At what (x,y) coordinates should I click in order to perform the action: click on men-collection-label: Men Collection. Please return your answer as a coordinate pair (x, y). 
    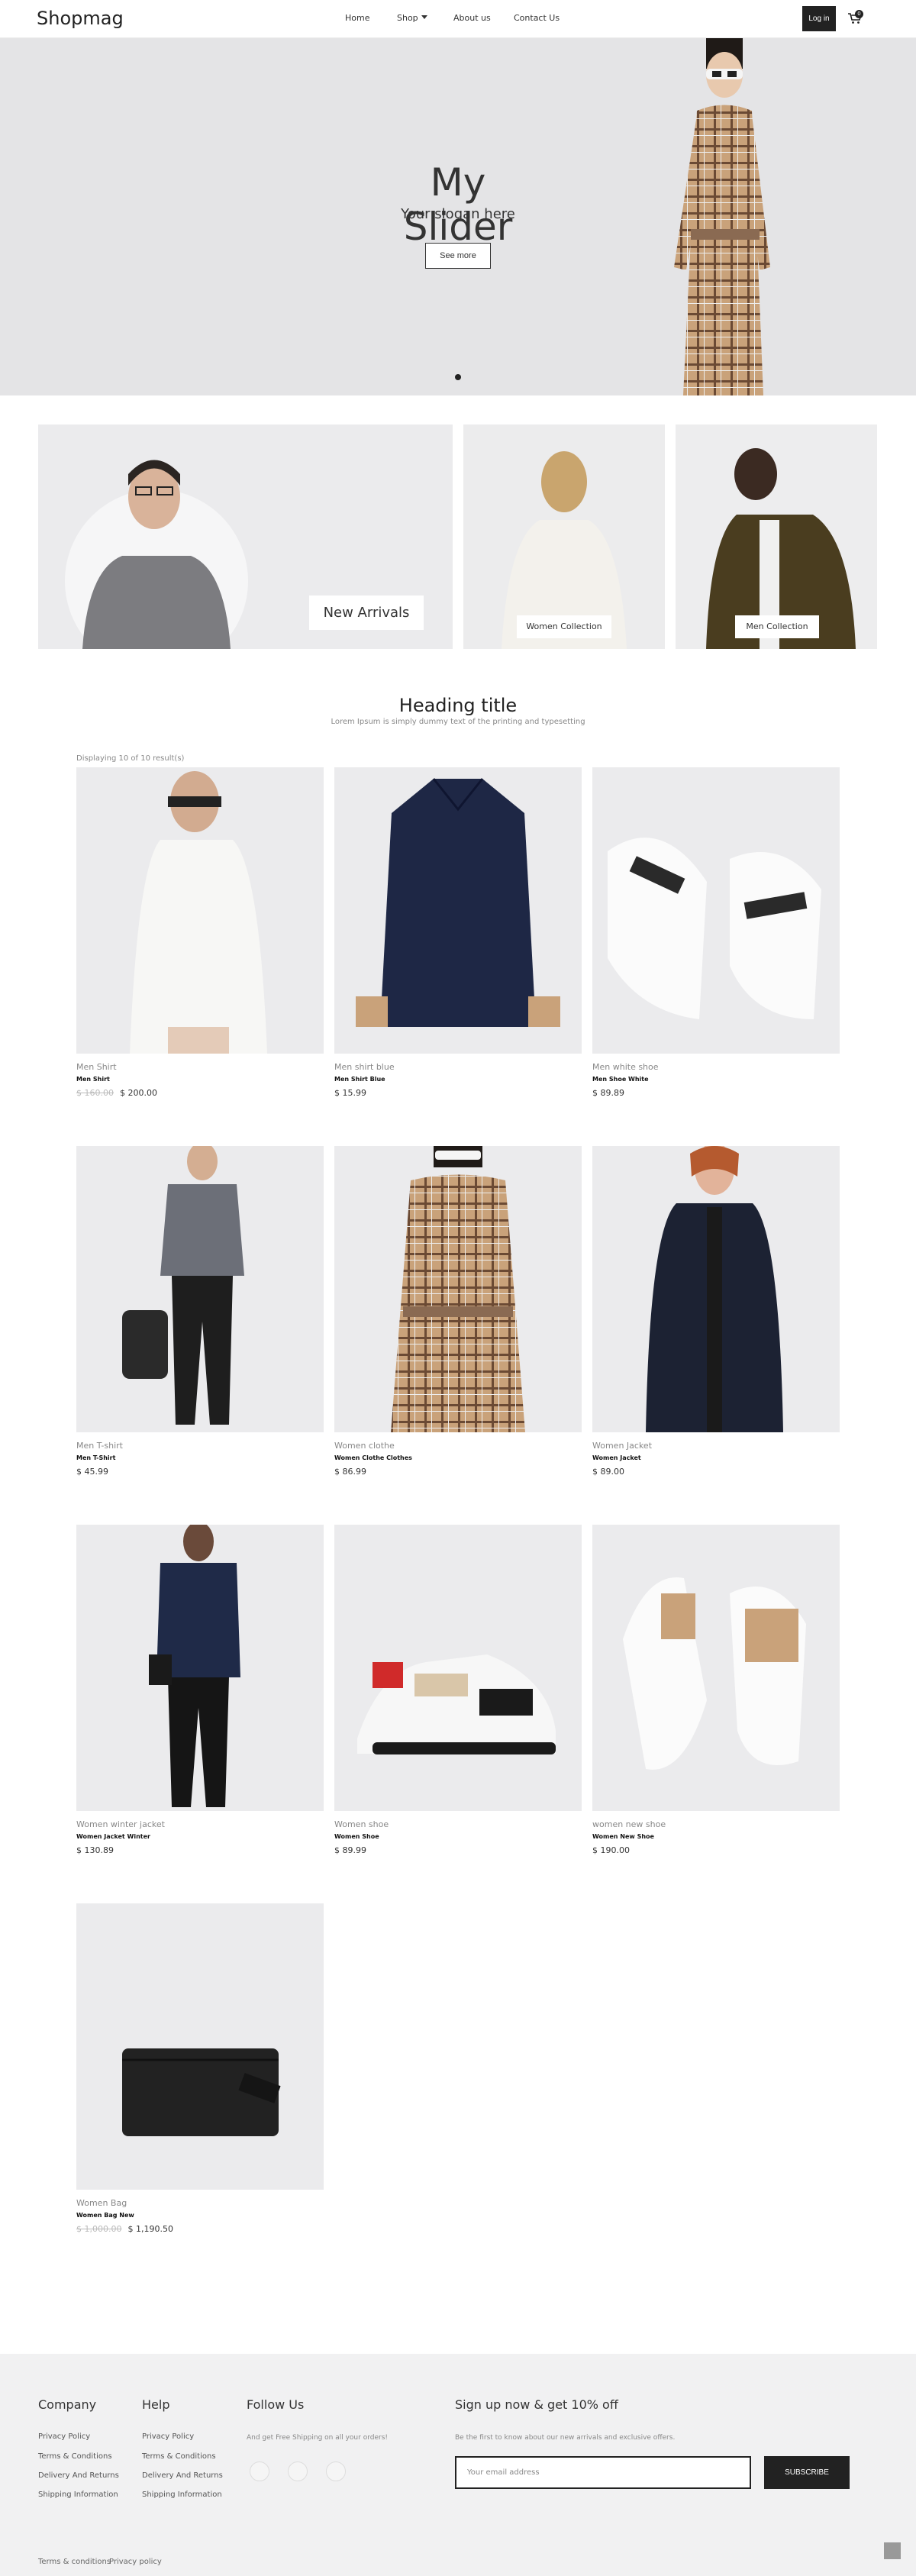
    Looking at the image, I should click on (777, 626).